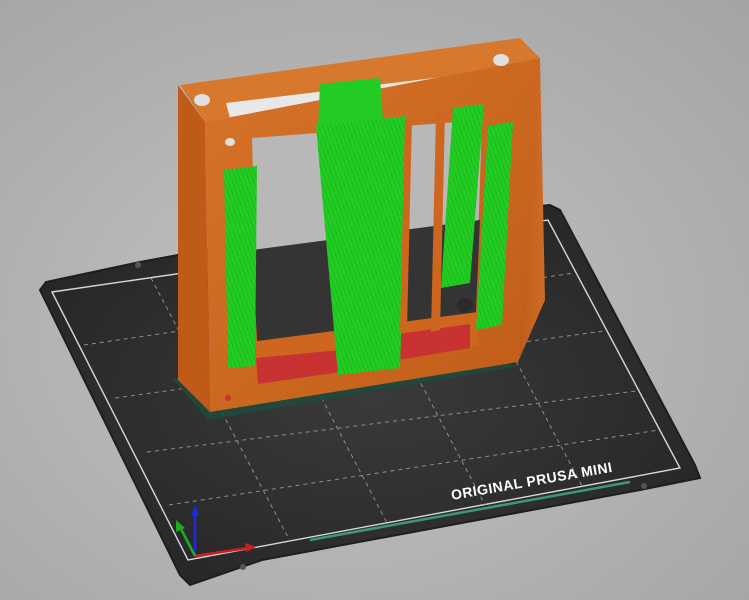 Image resolution: width=749 pixels, height=600 pixels. What do you see at coordinates (465, 305) in the screenshot?
I see `hole-front-right` at bounding box center [465, 305].